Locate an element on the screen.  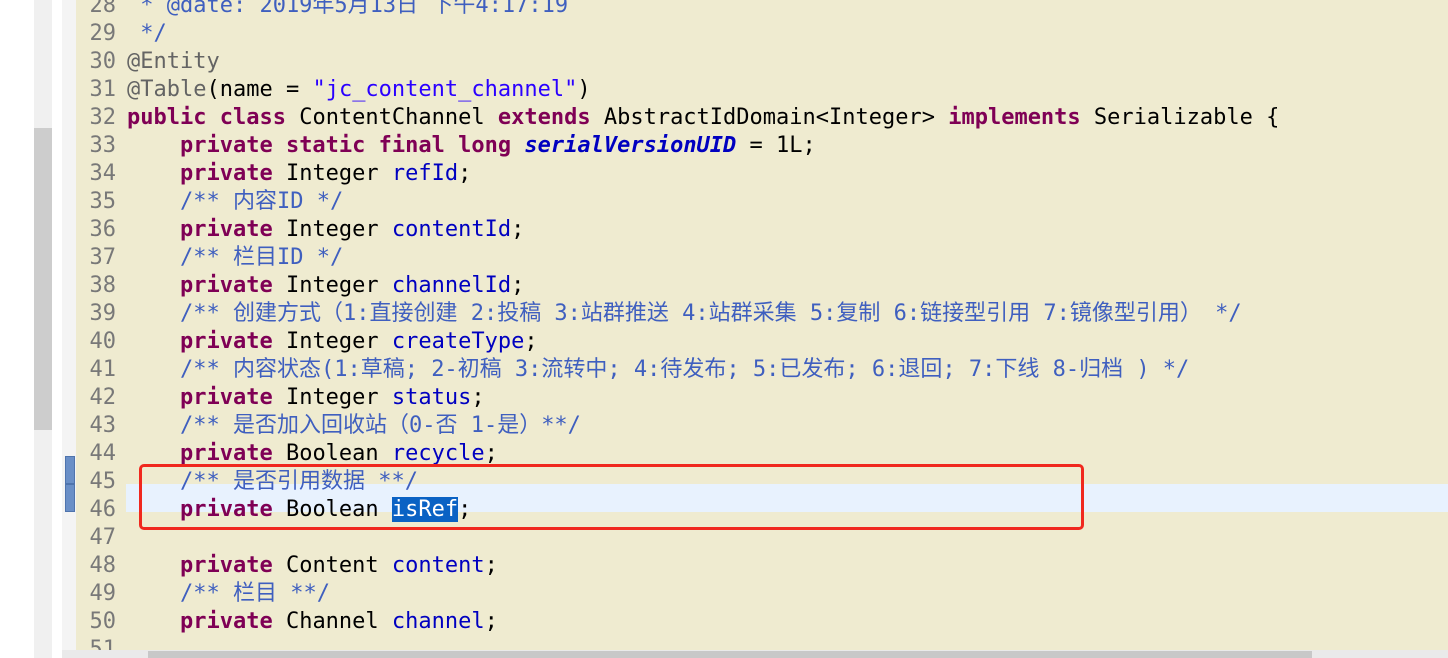
code-text-token: Channel is located at coordinates (332, 621).